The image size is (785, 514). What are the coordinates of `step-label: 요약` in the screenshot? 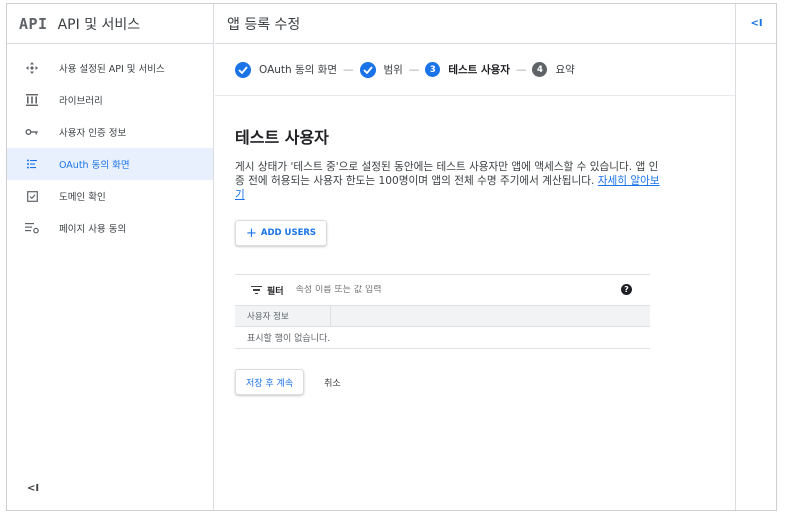 It's located at (565, 70).